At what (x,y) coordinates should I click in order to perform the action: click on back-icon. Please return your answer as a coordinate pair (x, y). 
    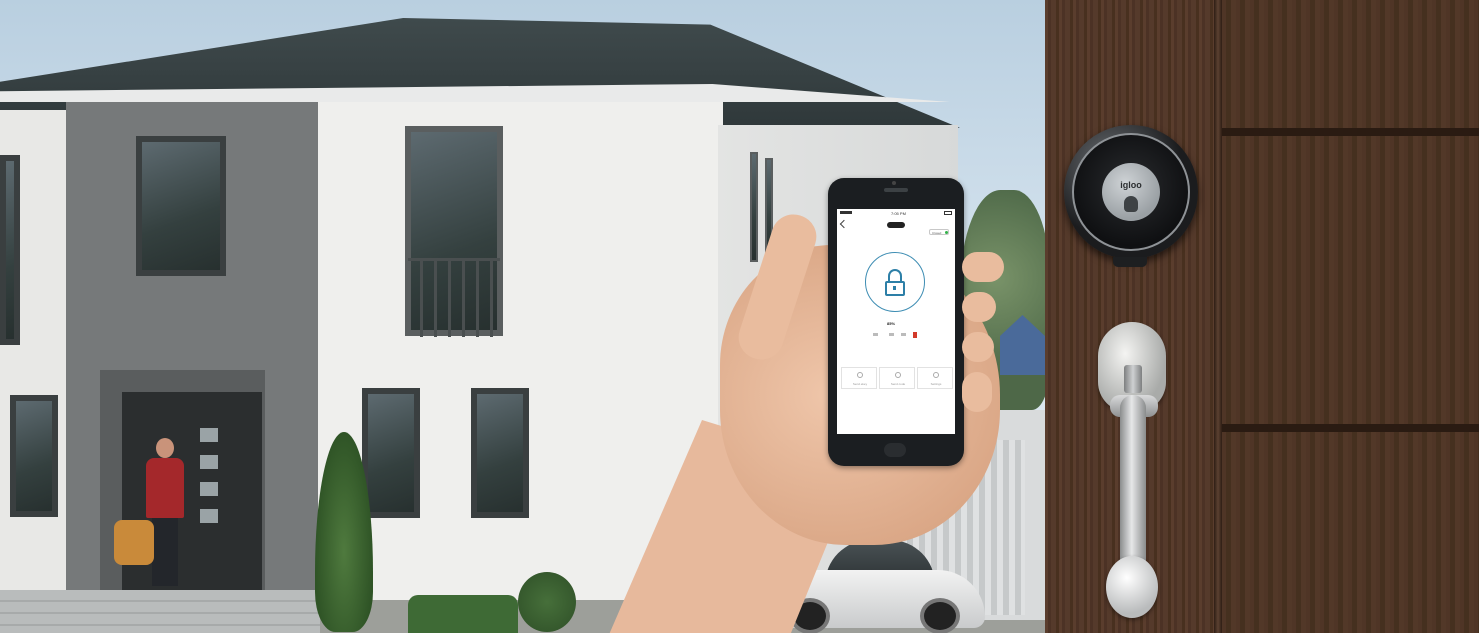
    Looking at the image, I should click on (844, 224).